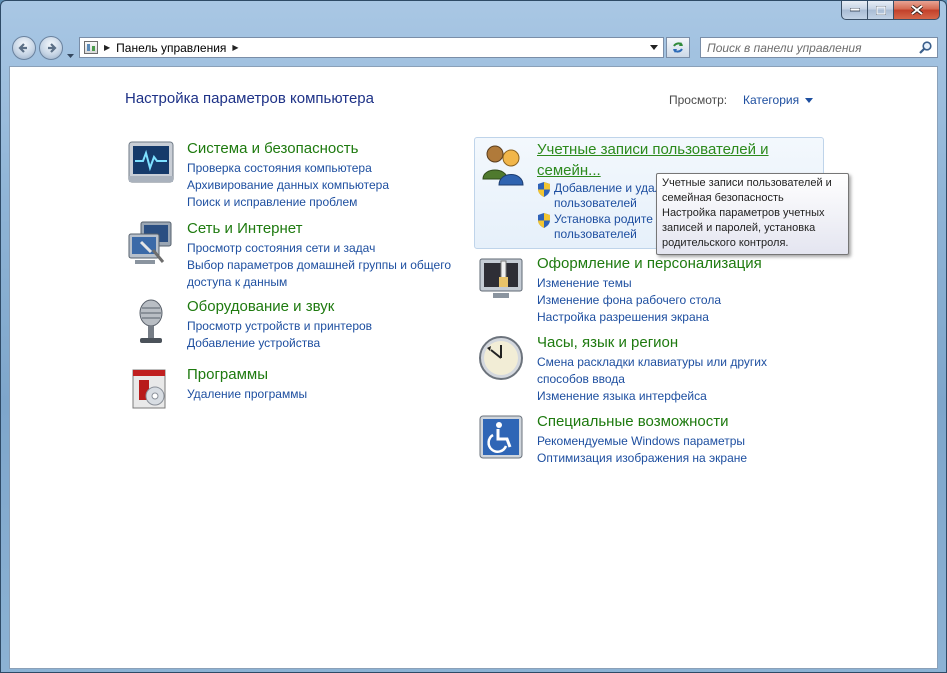 The image size is (947, 673). I want to click on link-recommended-settings: Рекомендуемые Windows параметры, so click(642, 441).